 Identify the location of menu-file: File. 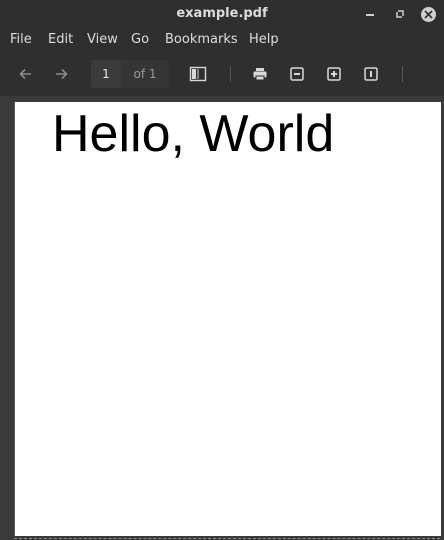
(21, 40).